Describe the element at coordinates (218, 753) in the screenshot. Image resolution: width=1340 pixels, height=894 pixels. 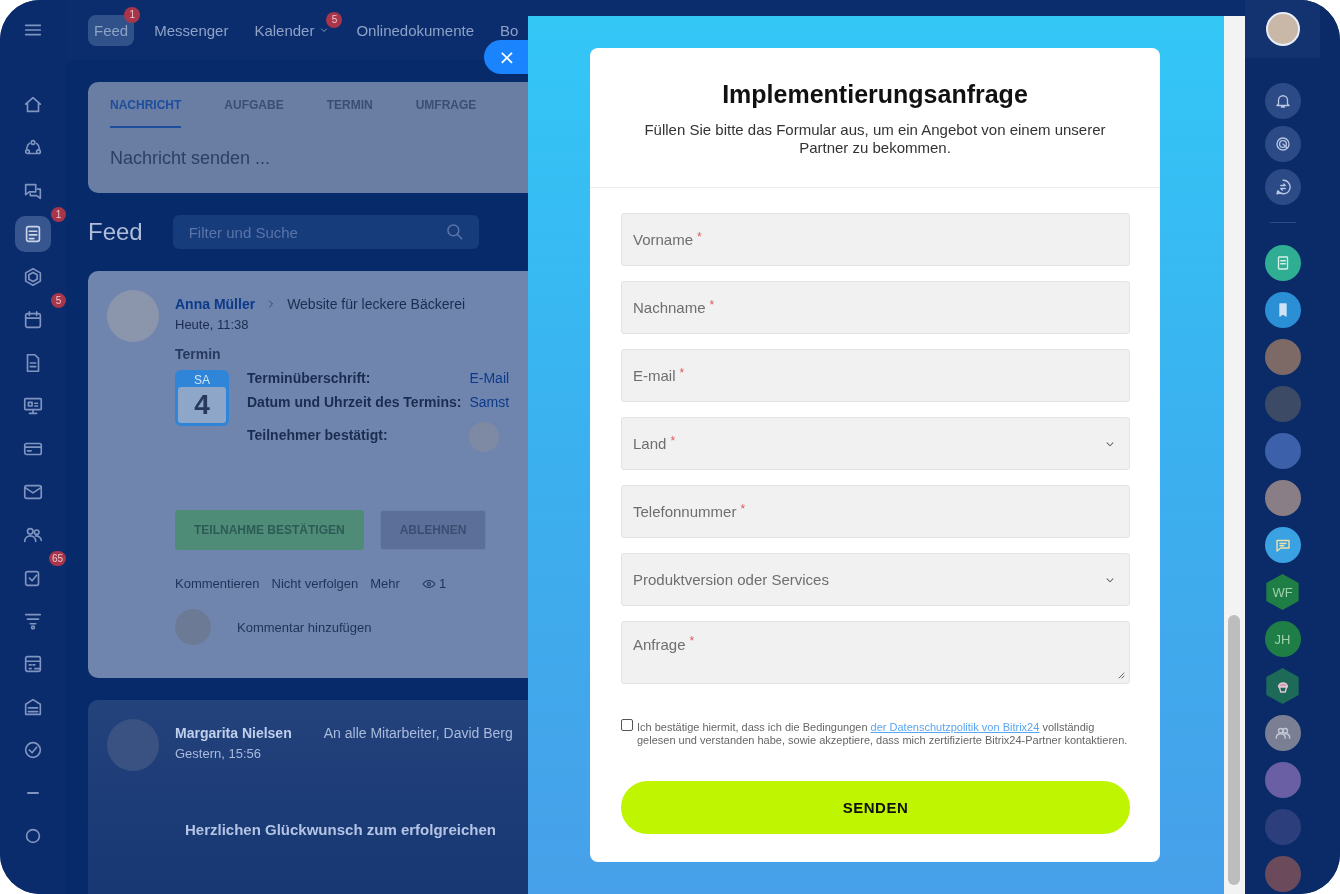
I see `post-time: Gestern, 15:56` at that location.